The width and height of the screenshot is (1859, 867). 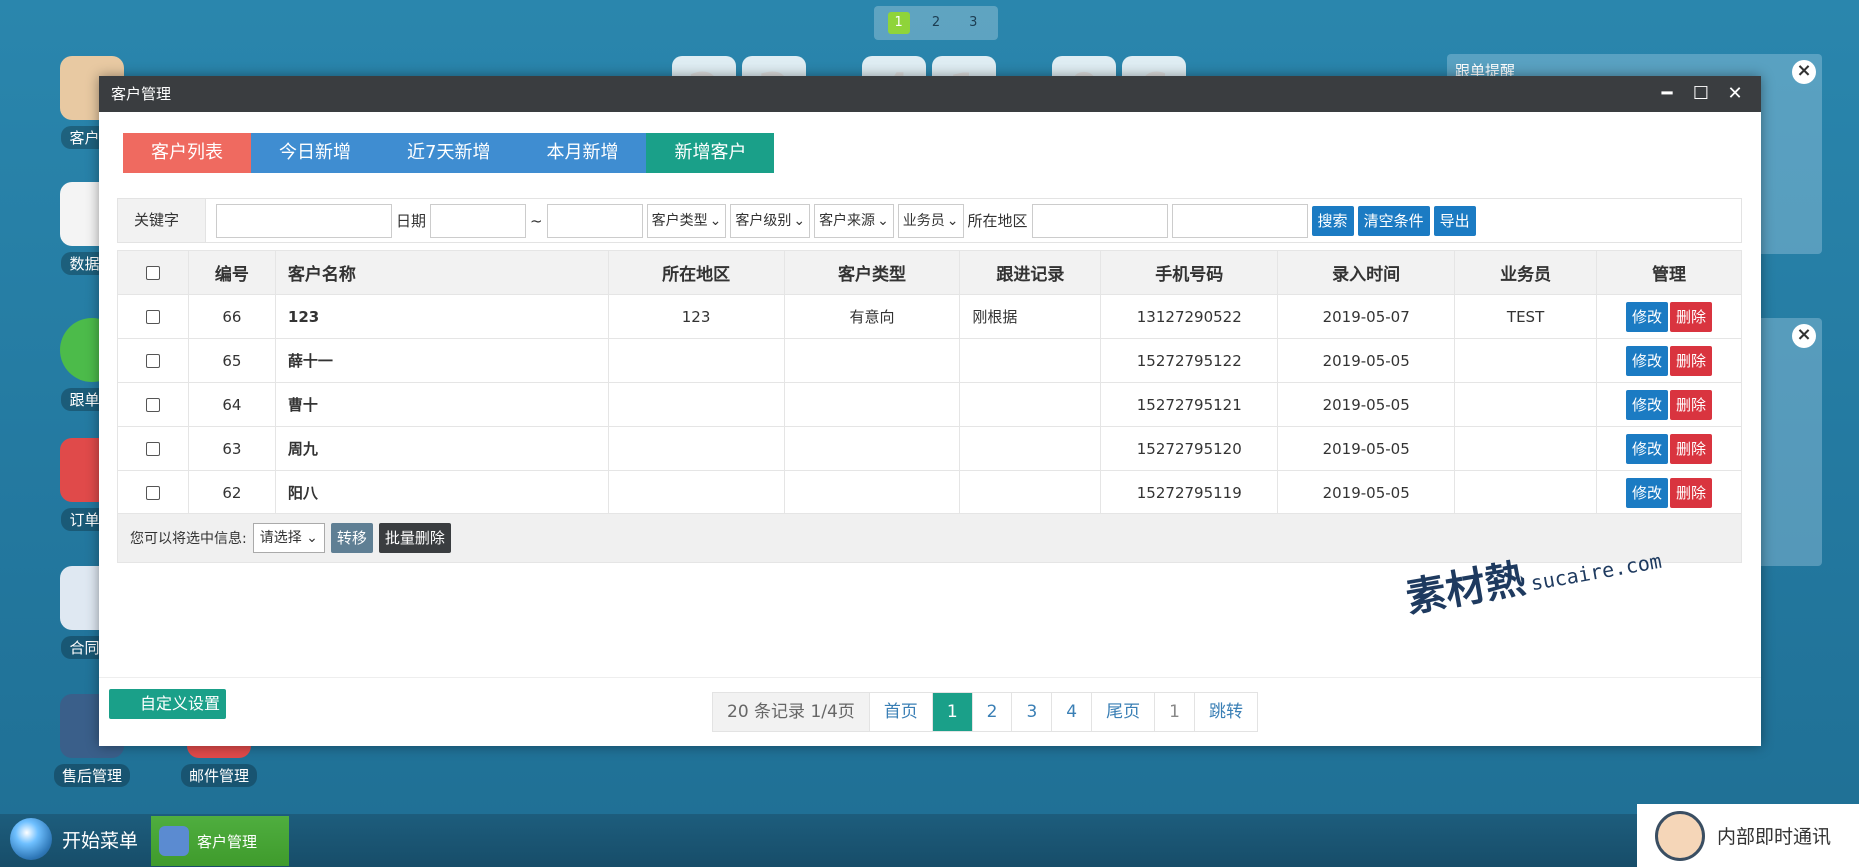 What do you see at coordinates (696, 272) in the screenshot?
I see `column-header: 所在地区` at bounding box center [696, 272].